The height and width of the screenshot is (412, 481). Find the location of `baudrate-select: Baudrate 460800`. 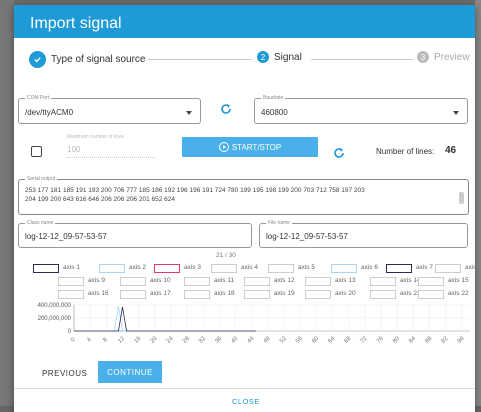

baudrate-select: Baudrate 460800 is located at coordinates (361, 109).